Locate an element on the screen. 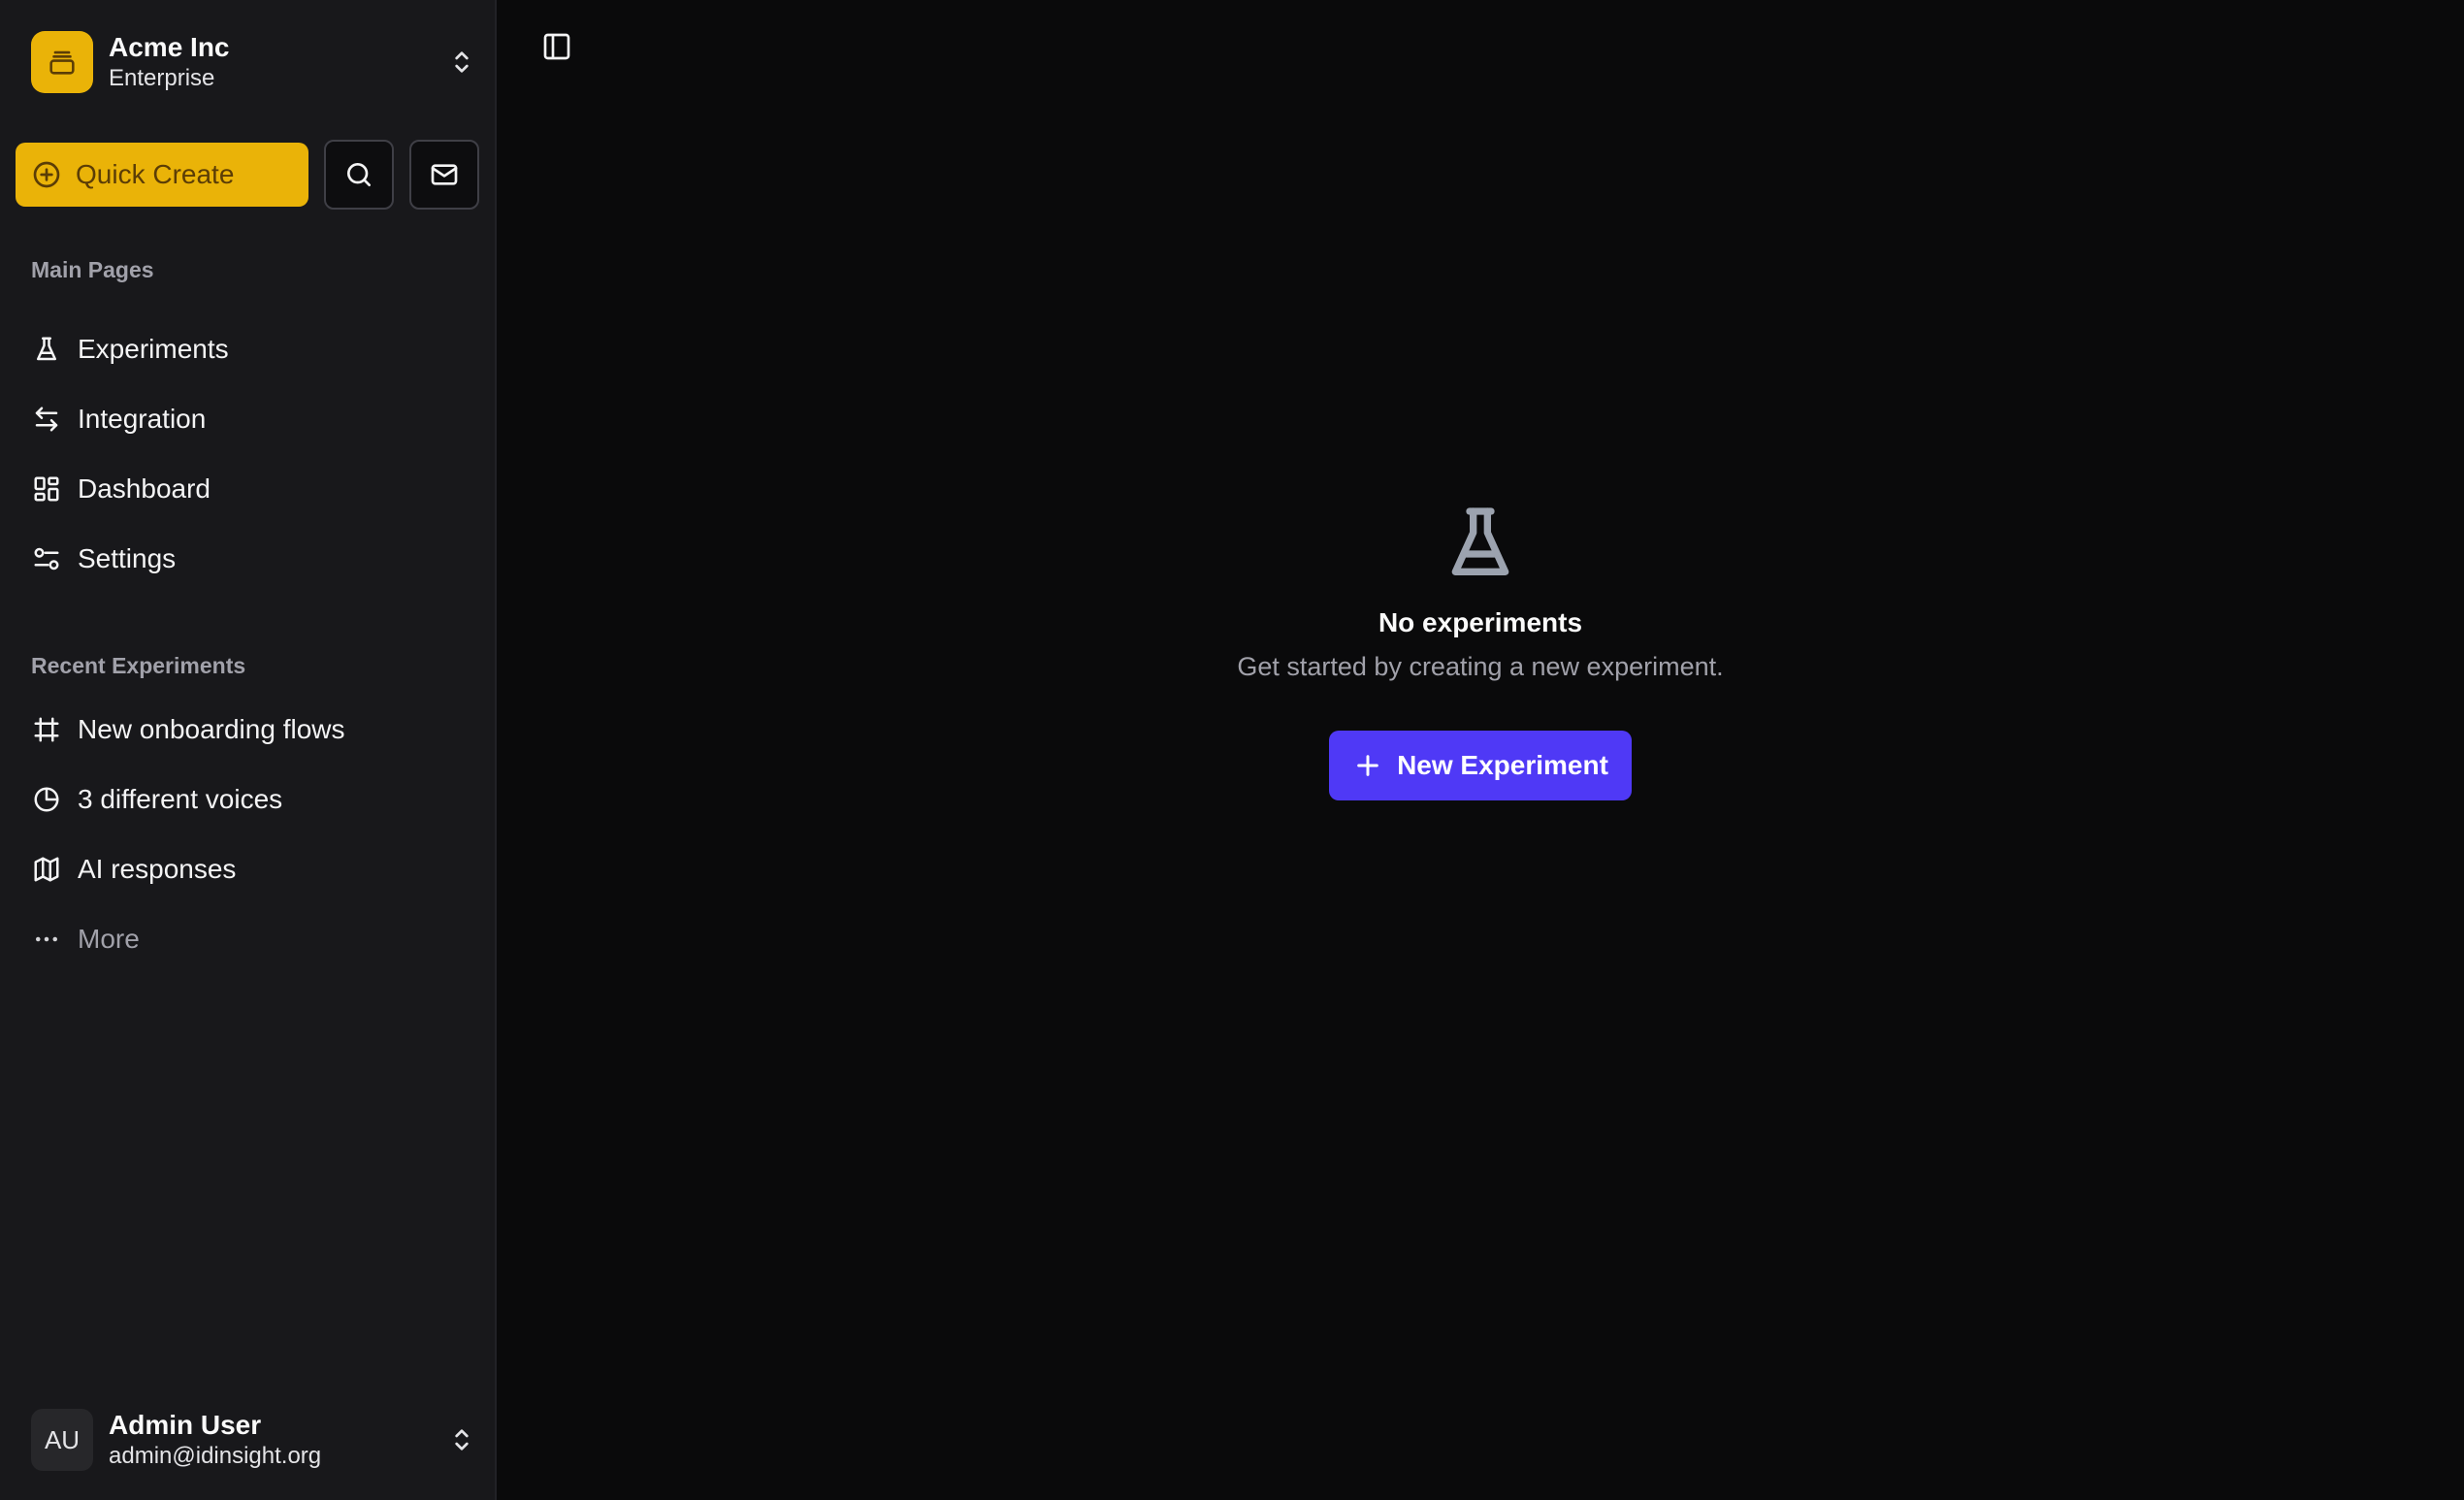  recent-more: More is located at coordinates (244, 939).